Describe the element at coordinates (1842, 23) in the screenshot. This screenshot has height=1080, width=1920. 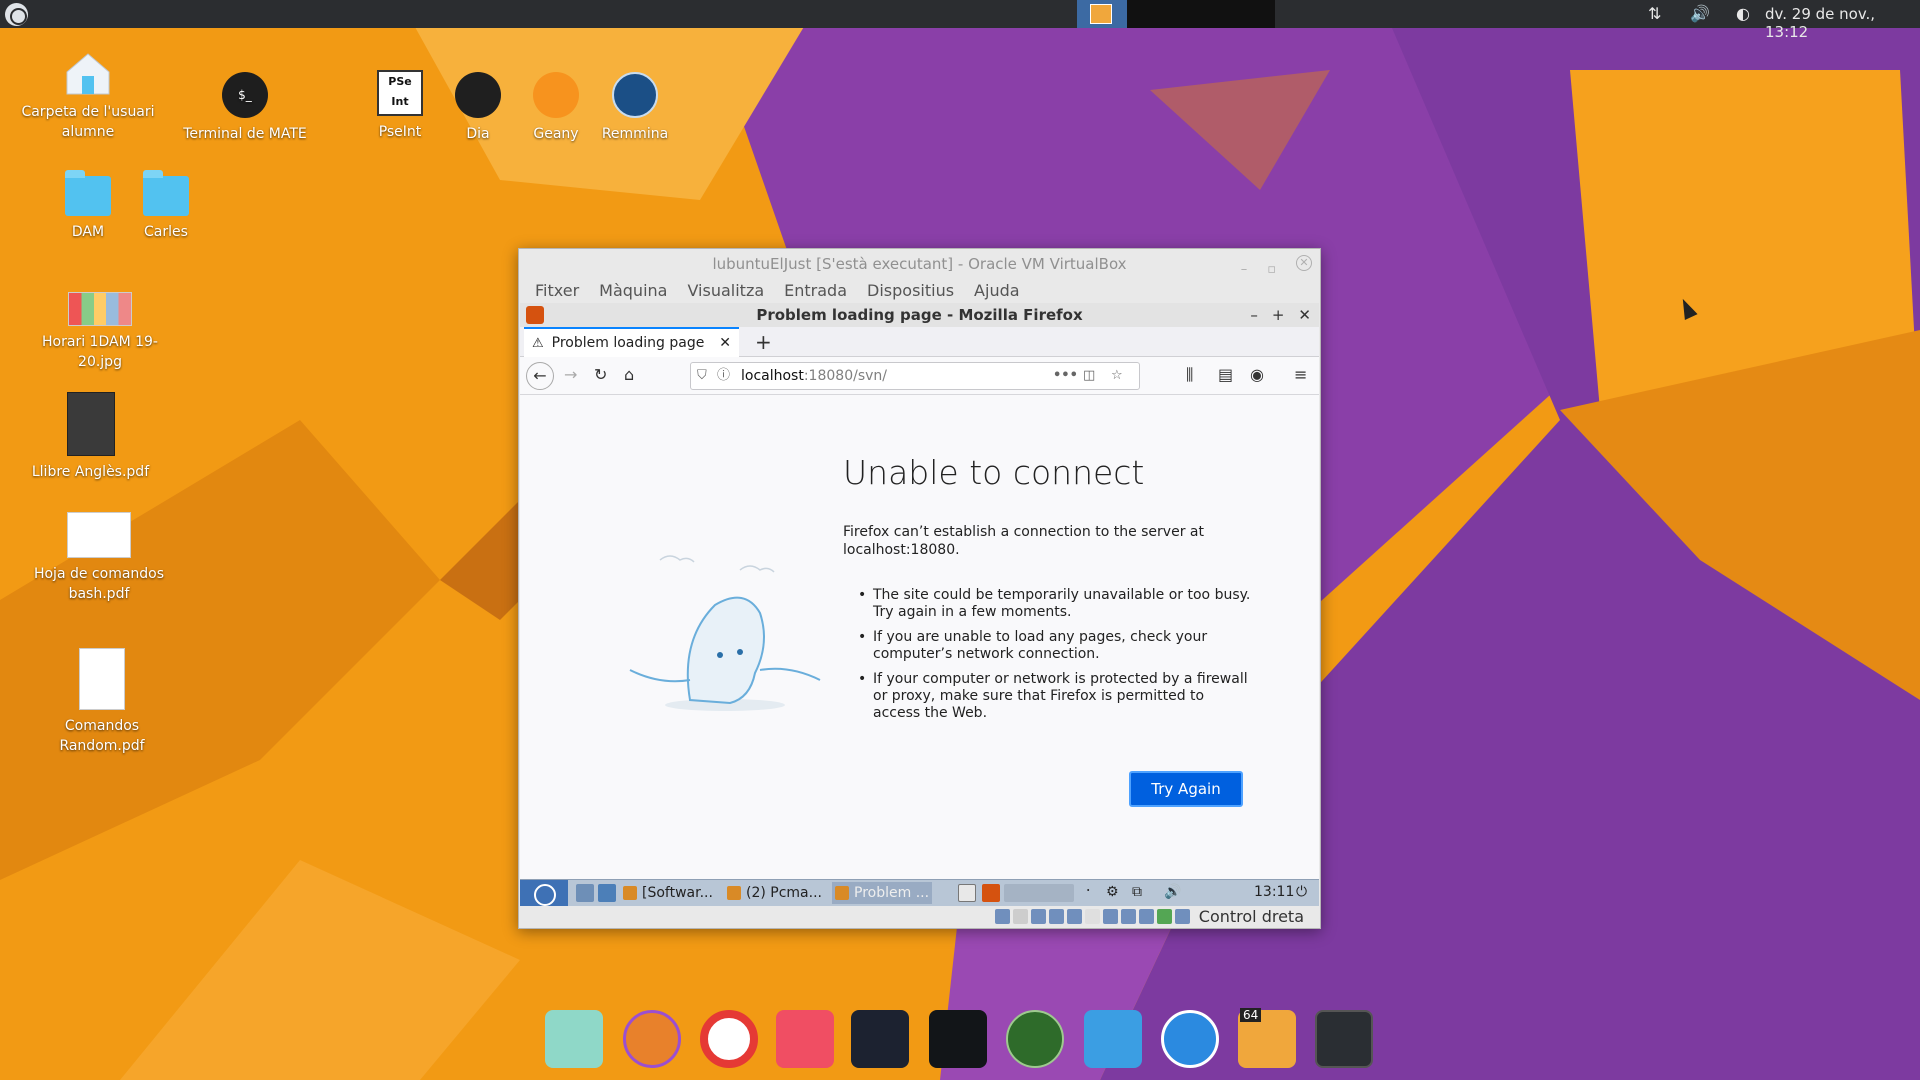
I see `top-panel-clock: dv. 29 de nov., 13:12` at that location.